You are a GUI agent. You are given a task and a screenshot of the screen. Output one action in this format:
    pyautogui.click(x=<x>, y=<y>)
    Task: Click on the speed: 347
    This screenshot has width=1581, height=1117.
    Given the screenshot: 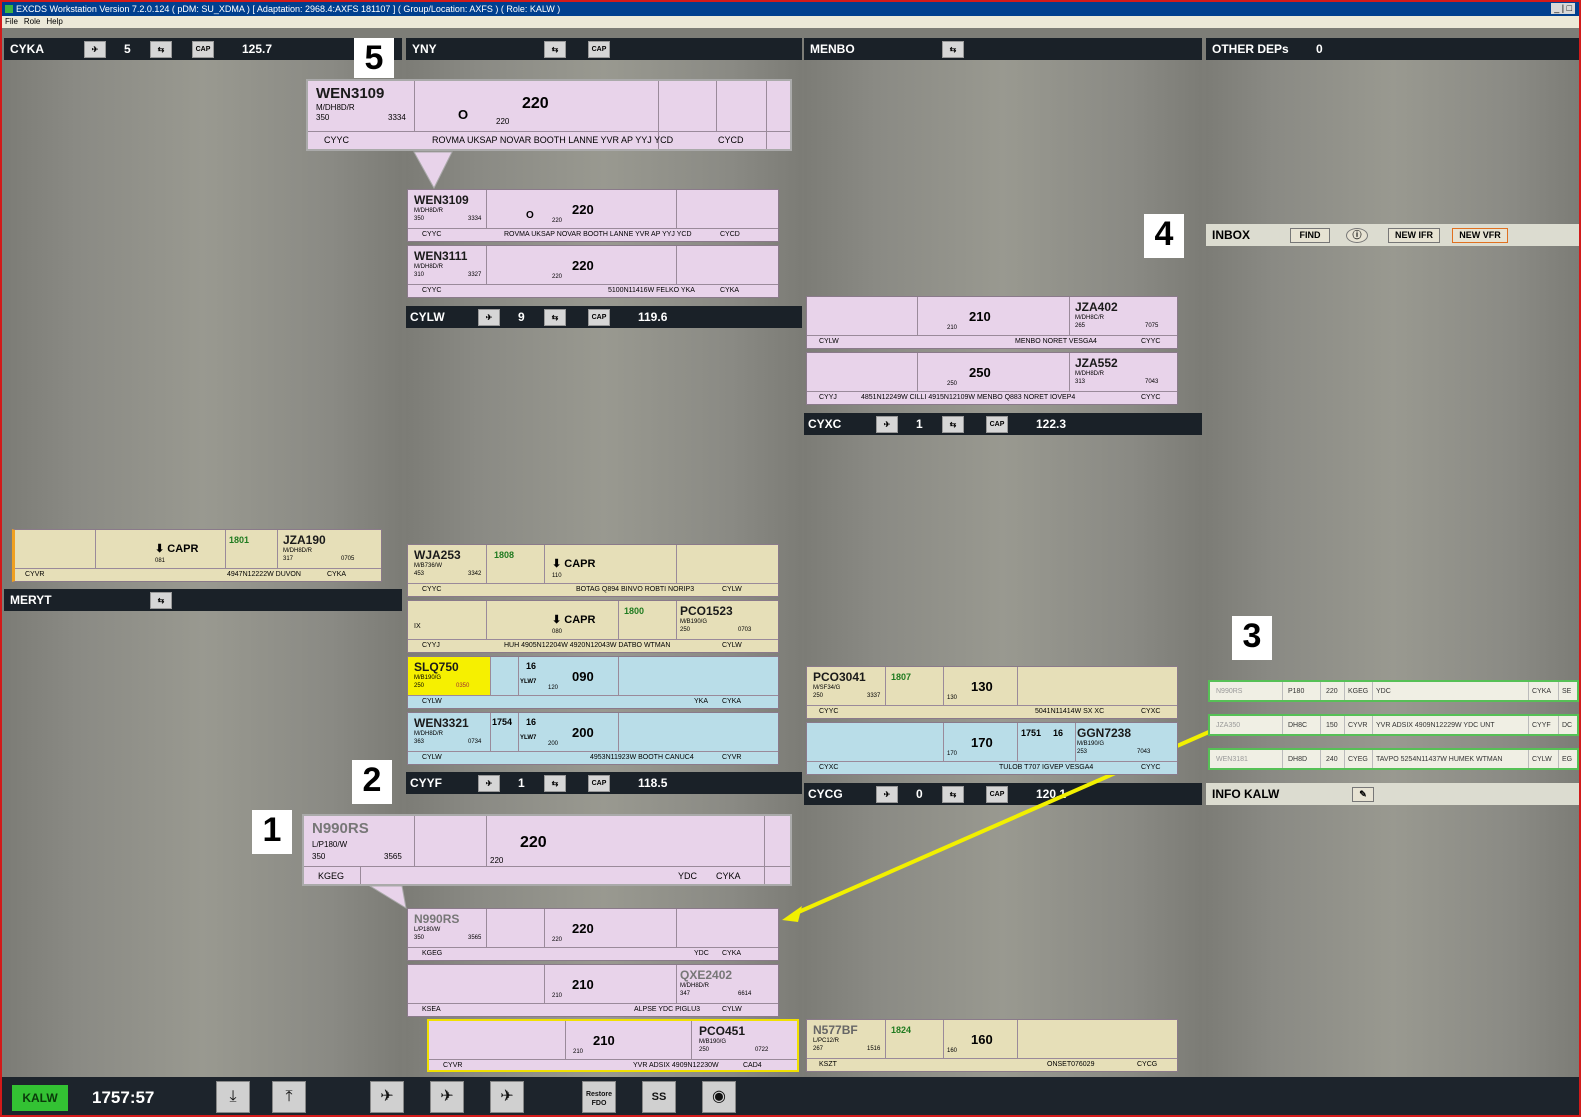 What is the action you would take?
    pyautogui.click(x=685, y=994)
    